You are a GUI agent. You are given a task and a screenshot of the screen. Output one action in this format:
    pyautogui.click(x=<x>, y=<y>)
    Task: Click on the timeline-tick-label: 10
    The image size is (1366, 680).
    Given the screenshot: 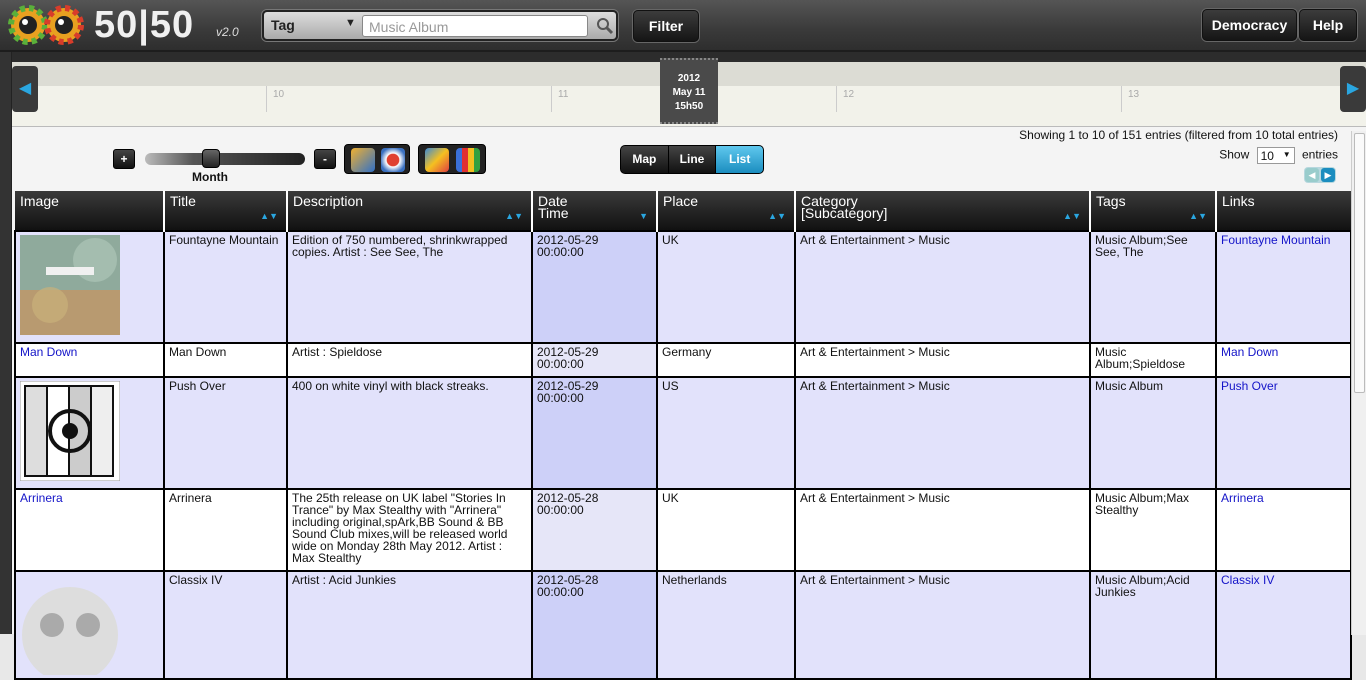 What is the action you would take?
    pyautogui.click(x=279, y=94)
    